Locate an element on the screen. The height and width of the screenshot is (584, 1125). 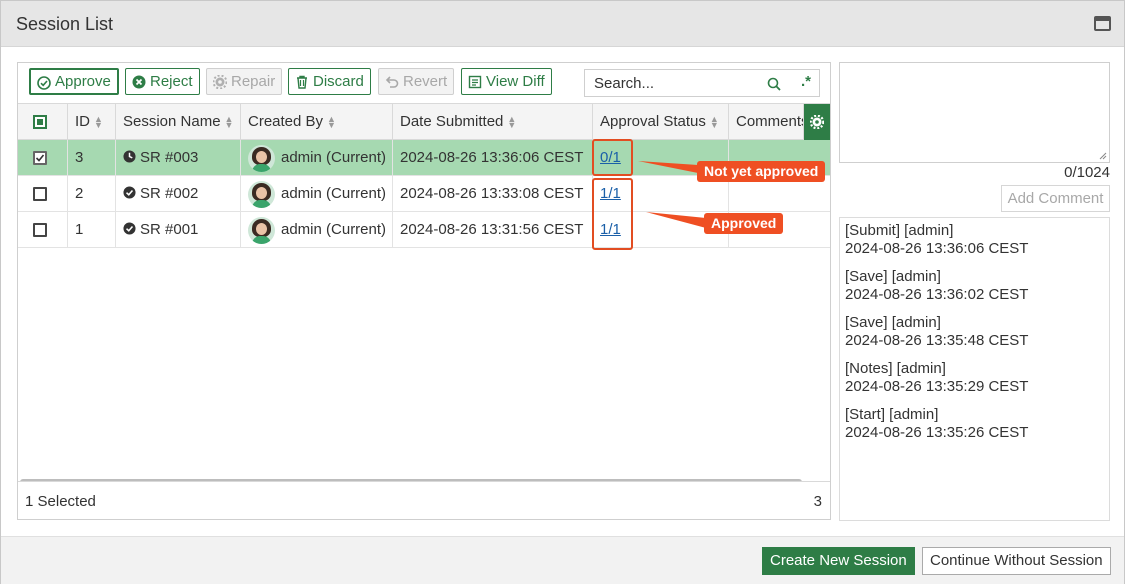
column-settings-button is located at coordinates (817, 122).